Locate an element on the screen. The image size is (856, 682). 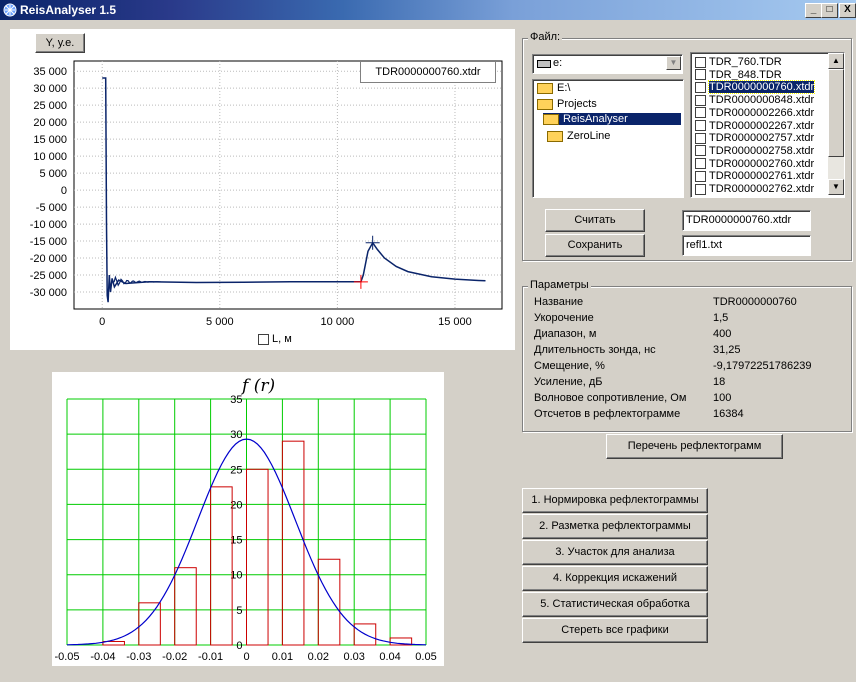
reflectogram-list-button: Перечень рефлектограмм is located at coordinates (694, 446).